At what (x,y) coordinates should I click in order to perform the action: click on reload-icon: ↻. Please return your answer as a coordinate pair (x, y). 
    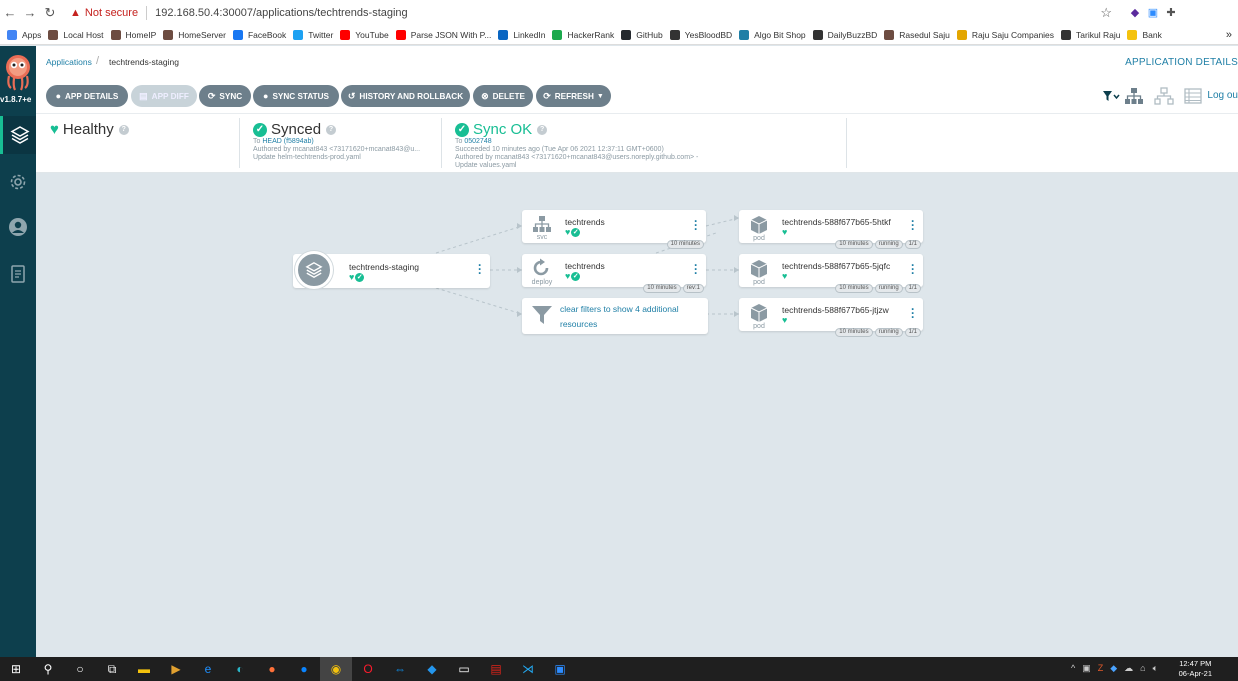
    Looking at the image, I should click on (50, 13).